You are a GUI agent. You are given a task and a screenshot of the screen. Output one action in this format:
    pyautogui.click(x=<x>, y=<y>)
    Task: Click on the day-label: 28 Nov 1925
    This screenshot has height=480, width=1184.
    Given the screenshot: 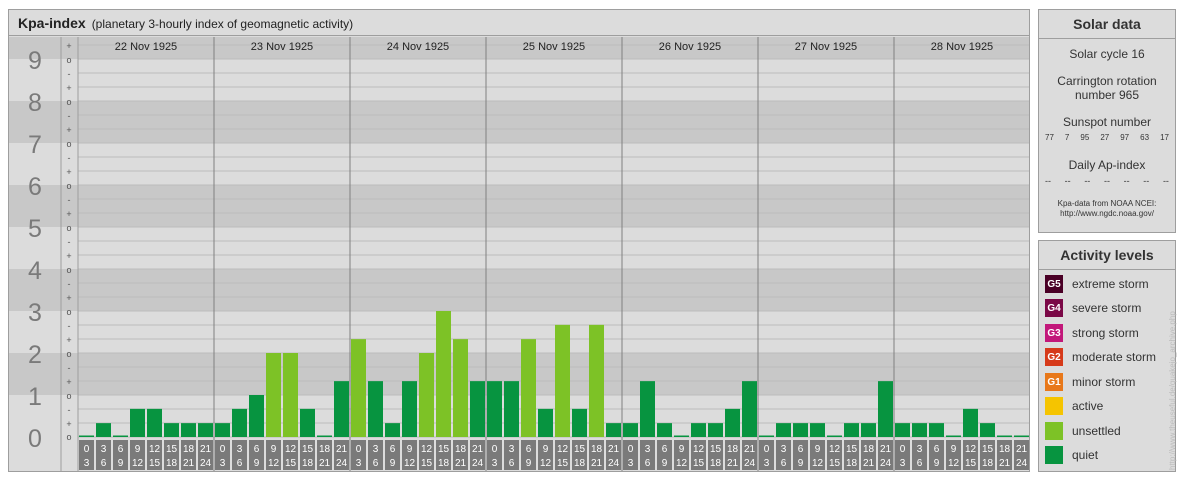 What is the action you would take?
    pyautogui.click(x=962, y=47)
    